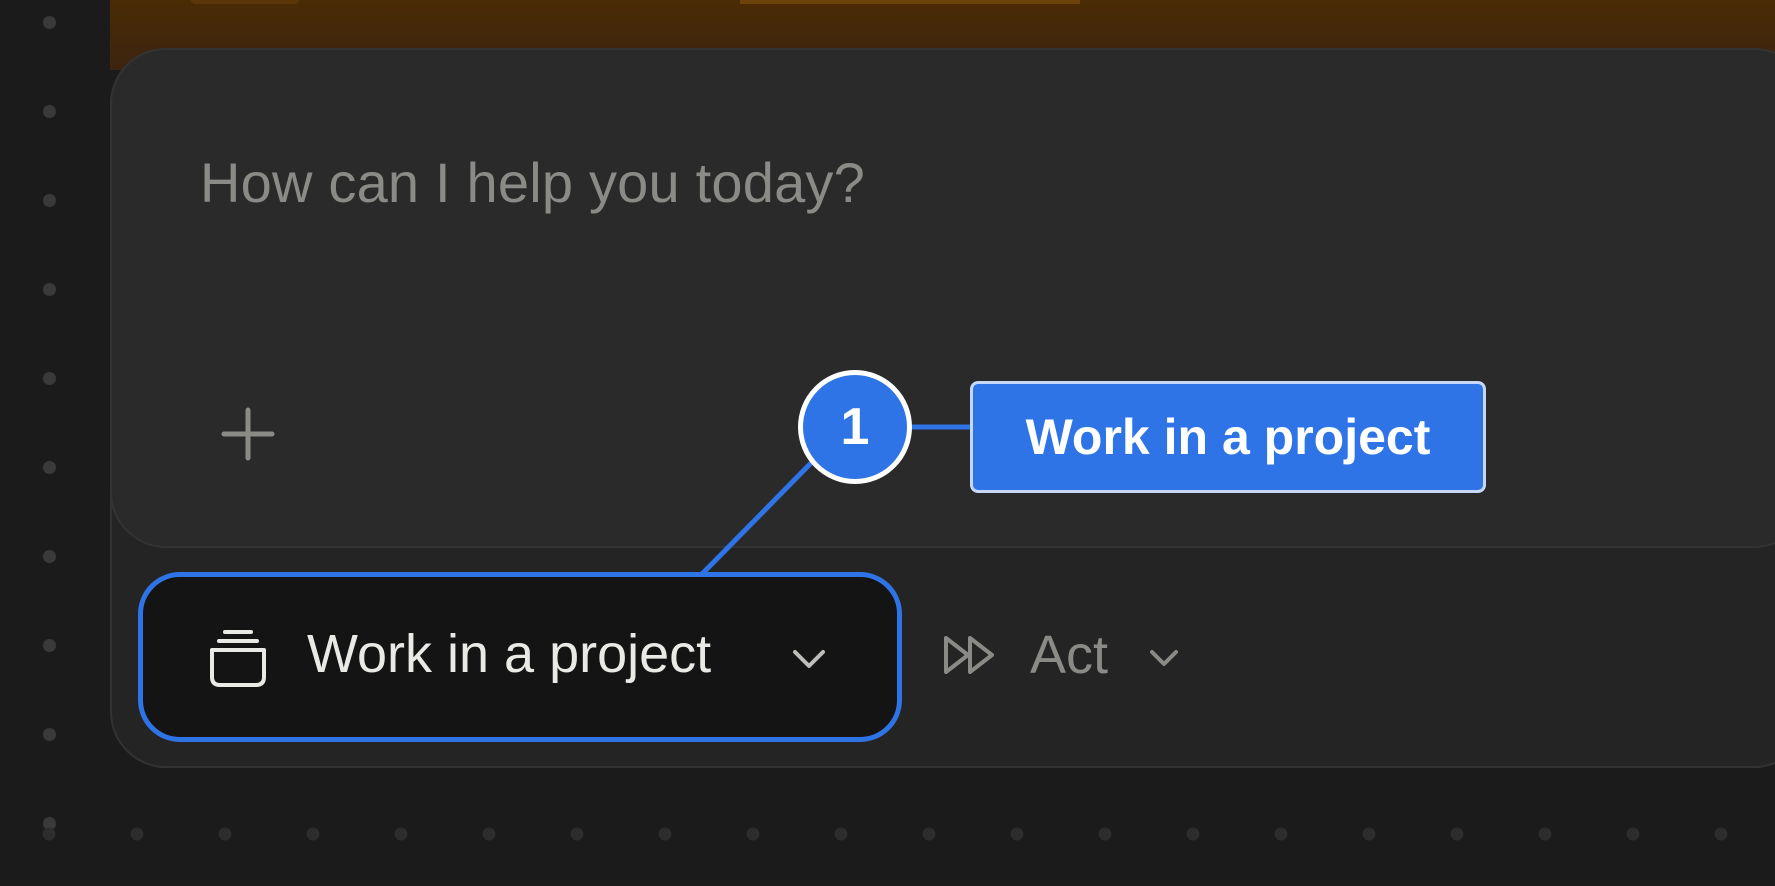 This screenshot has height=886, width=1775. I want to click on work-in-project-button: Work in a project, so click(520, 657).